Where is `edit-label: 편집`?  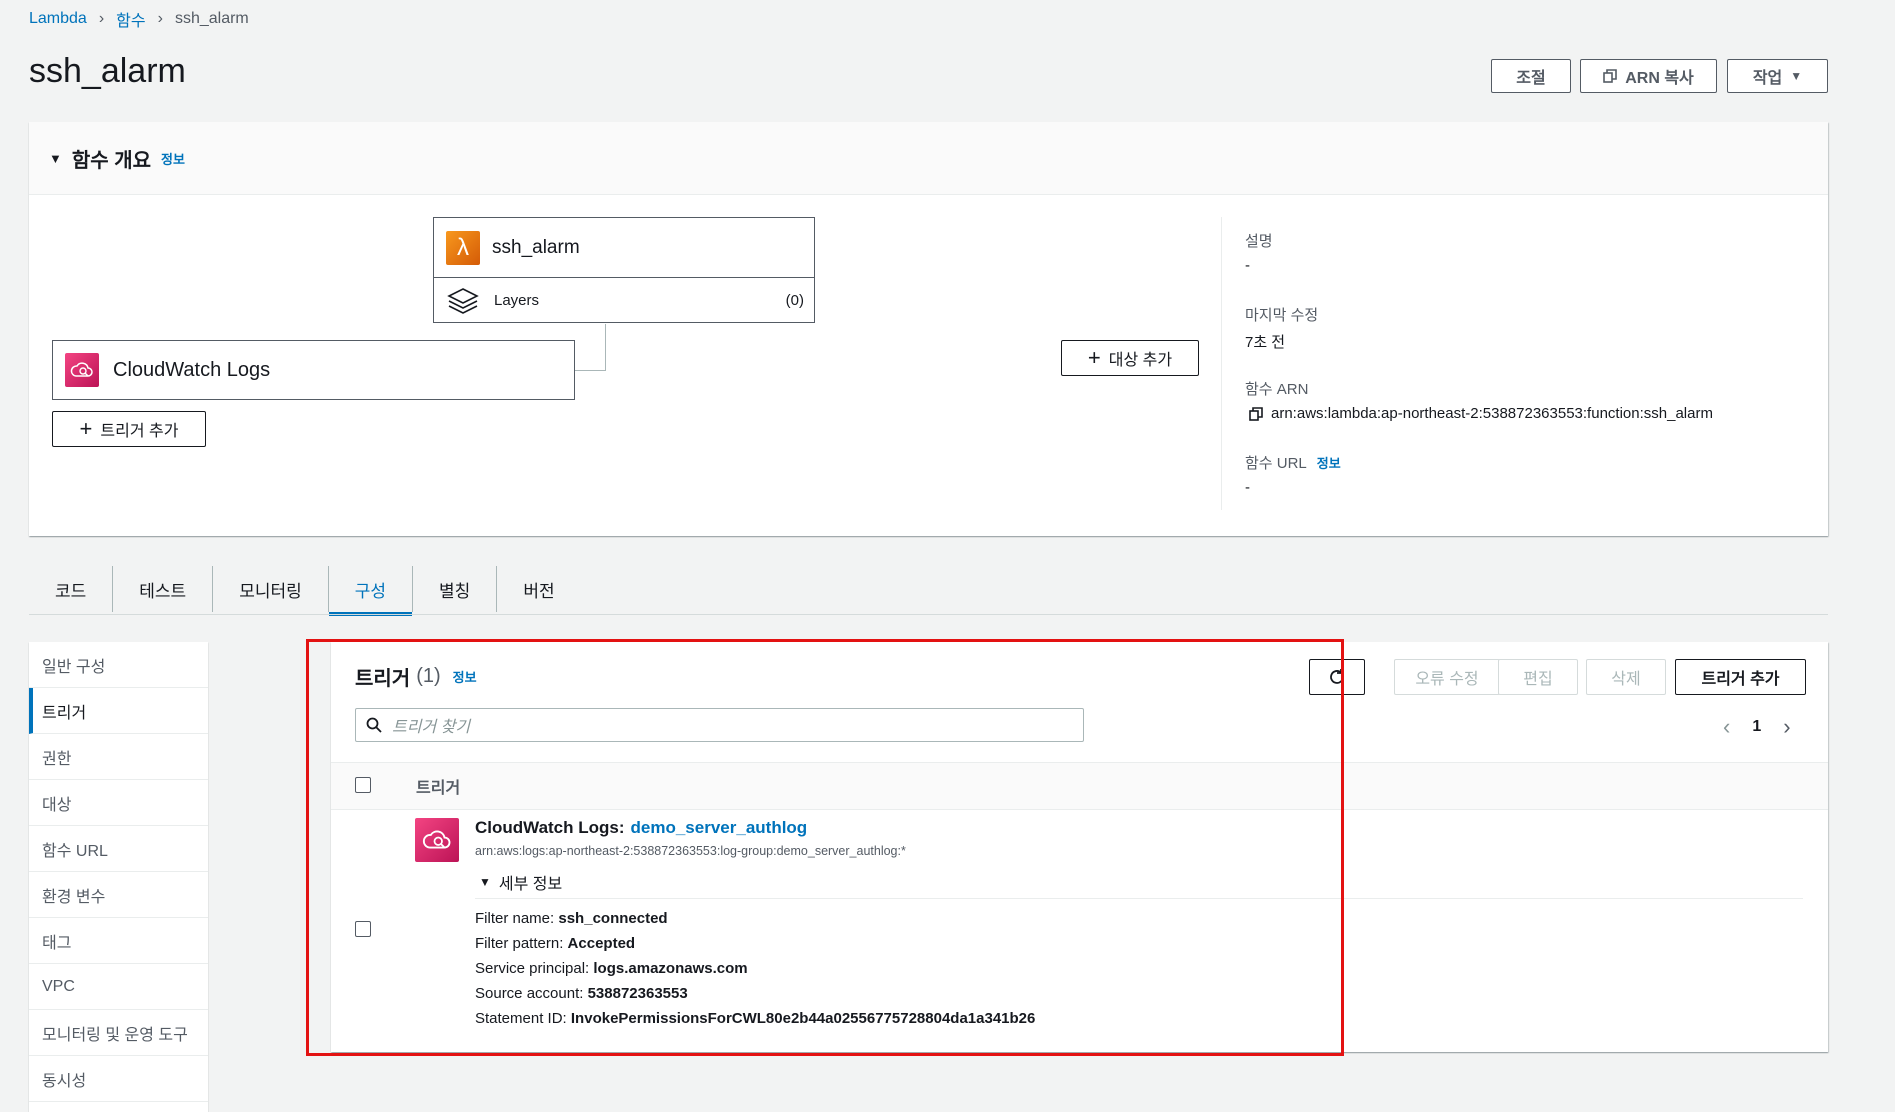 edit-label: 편집 is located at coordinates (1538, 679).